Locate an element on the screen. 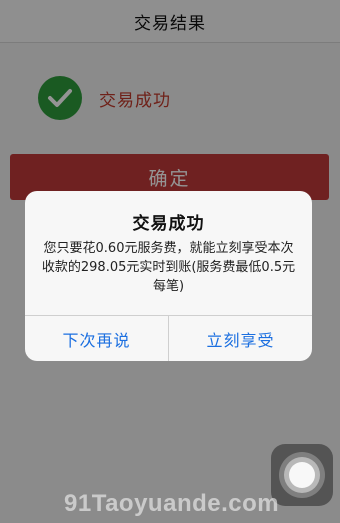 The width and height of the screenshot is (340, 523). alert-title: 交易成功 is located at coordinates (168, 224).